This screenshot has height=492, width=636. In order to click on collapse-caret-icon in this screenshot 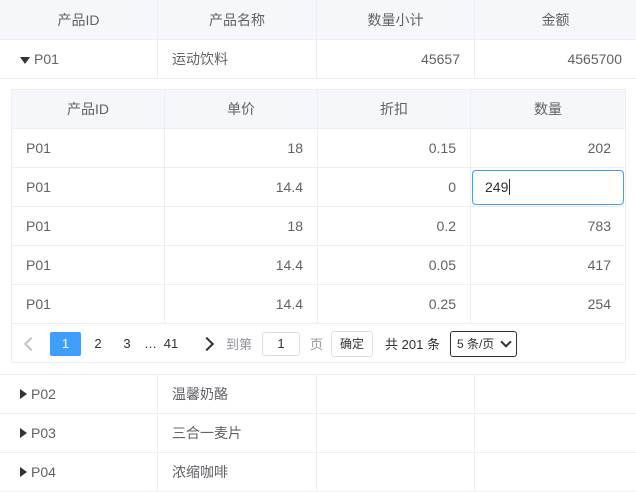, I will do `click(25, 60)`.